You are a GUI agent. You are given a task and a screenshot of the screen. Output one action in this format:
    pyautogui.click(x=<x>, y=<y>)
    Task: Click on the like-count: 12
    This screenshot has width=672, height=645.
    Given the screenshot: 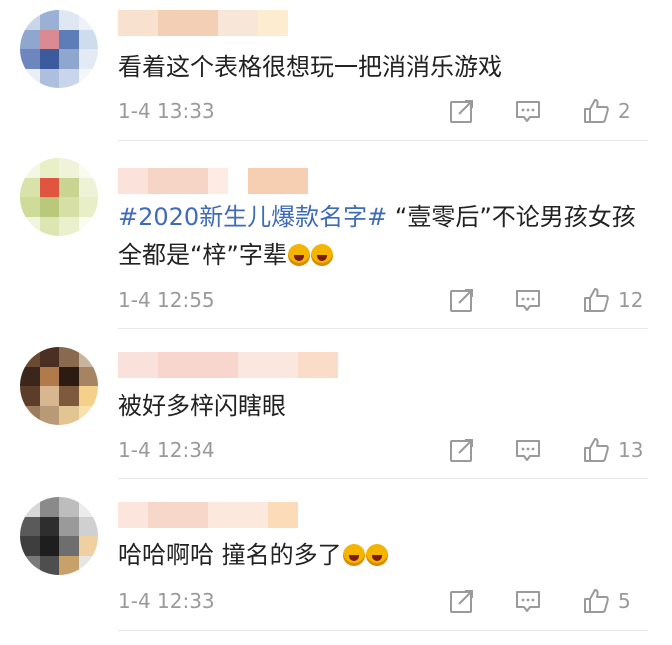 What is the action you would take?
    pyautogui.click(x=631, y=300)
    